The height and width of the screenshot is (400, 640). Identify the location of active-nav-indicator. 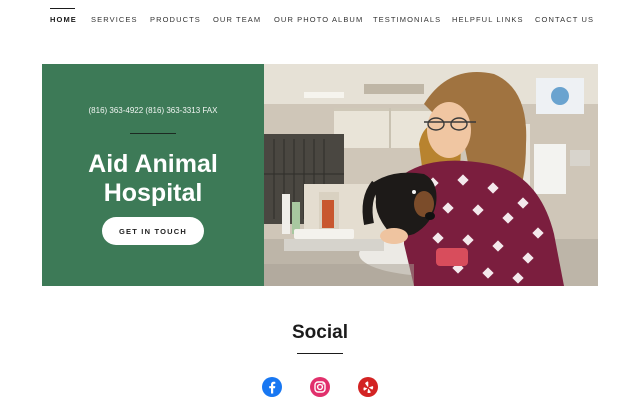
(62, 8).